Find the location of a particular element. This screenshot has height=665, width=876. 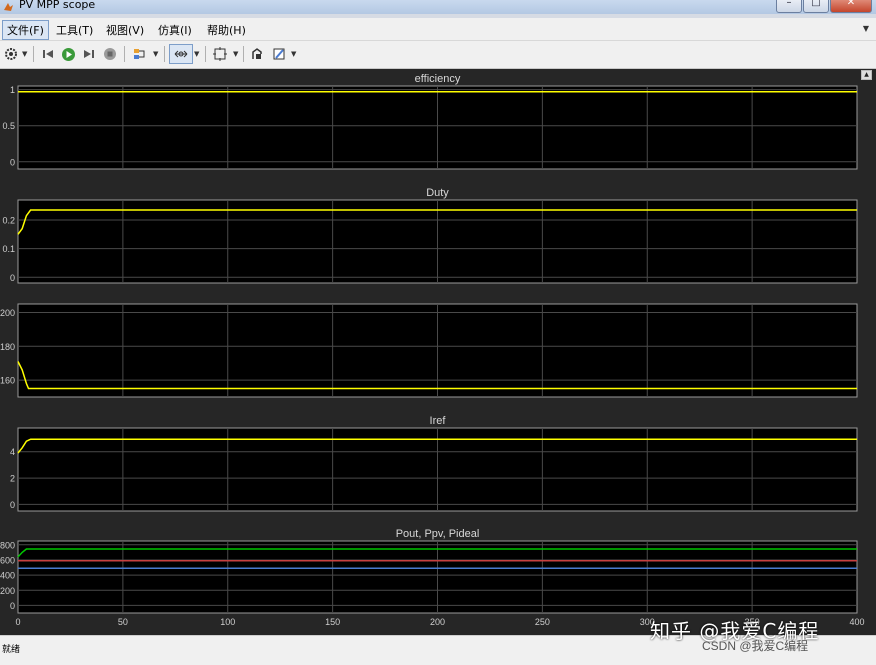

minimize-button: – is located at coordinates (789, 6).